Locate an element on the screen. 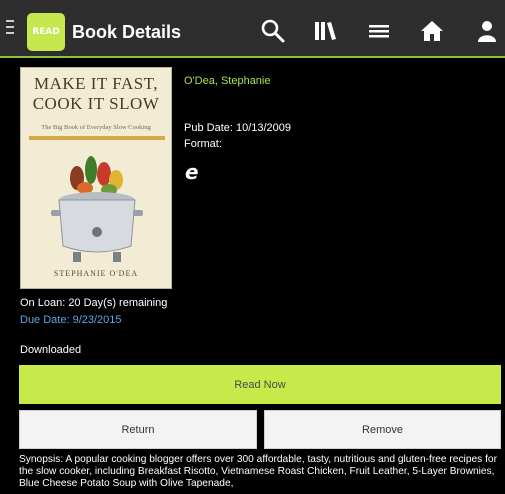 Image resolution: width=505 pixels, height=494 pixels. loan-status: On Loan: 20 Day(s) remaining is located at coordinates (94, 303).